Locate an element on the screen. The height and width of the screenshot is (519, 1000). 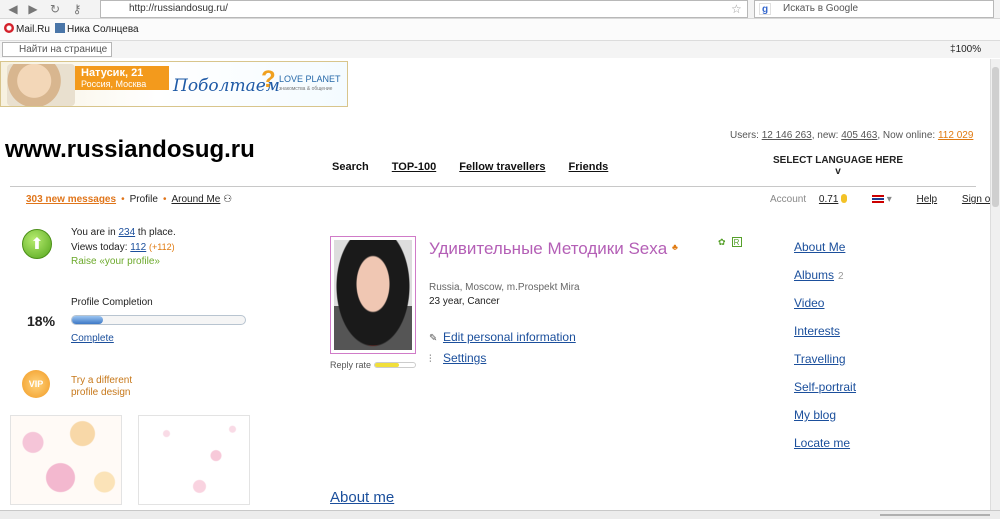
edit-info-label: Edit personal information is located at coordinates (509, 337).